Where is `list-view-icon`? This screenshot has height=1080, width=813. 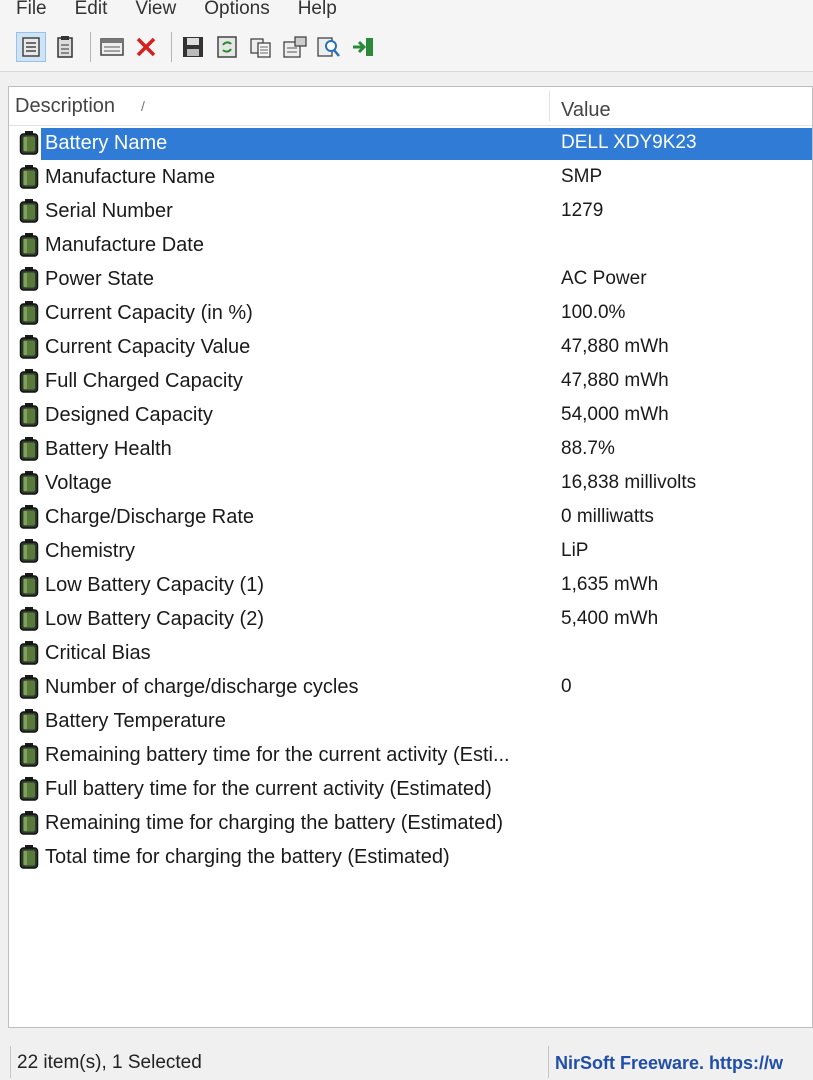
list-view-icon is located at coordinates (31, 46).